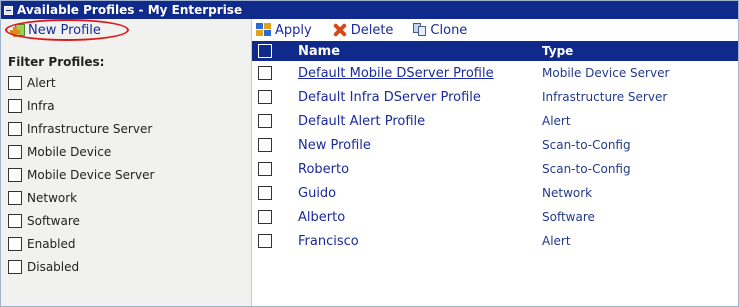 This screenshot has width=739, height=307. Describe the element at coordinates (51, 243) in the screenshot. I see `filter-label: Enabled` at that location.